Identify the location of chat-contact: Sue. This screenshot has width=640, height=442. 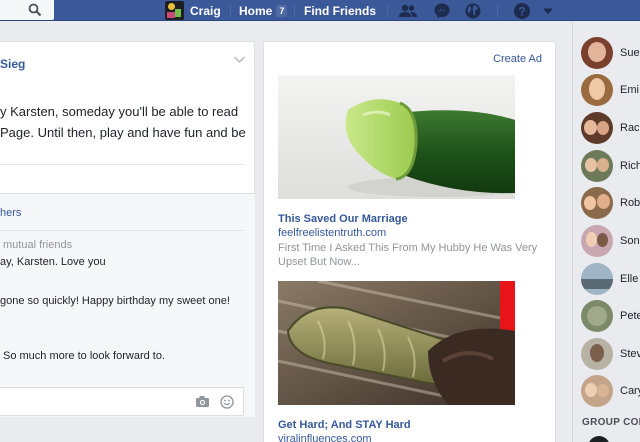
(610, 53).